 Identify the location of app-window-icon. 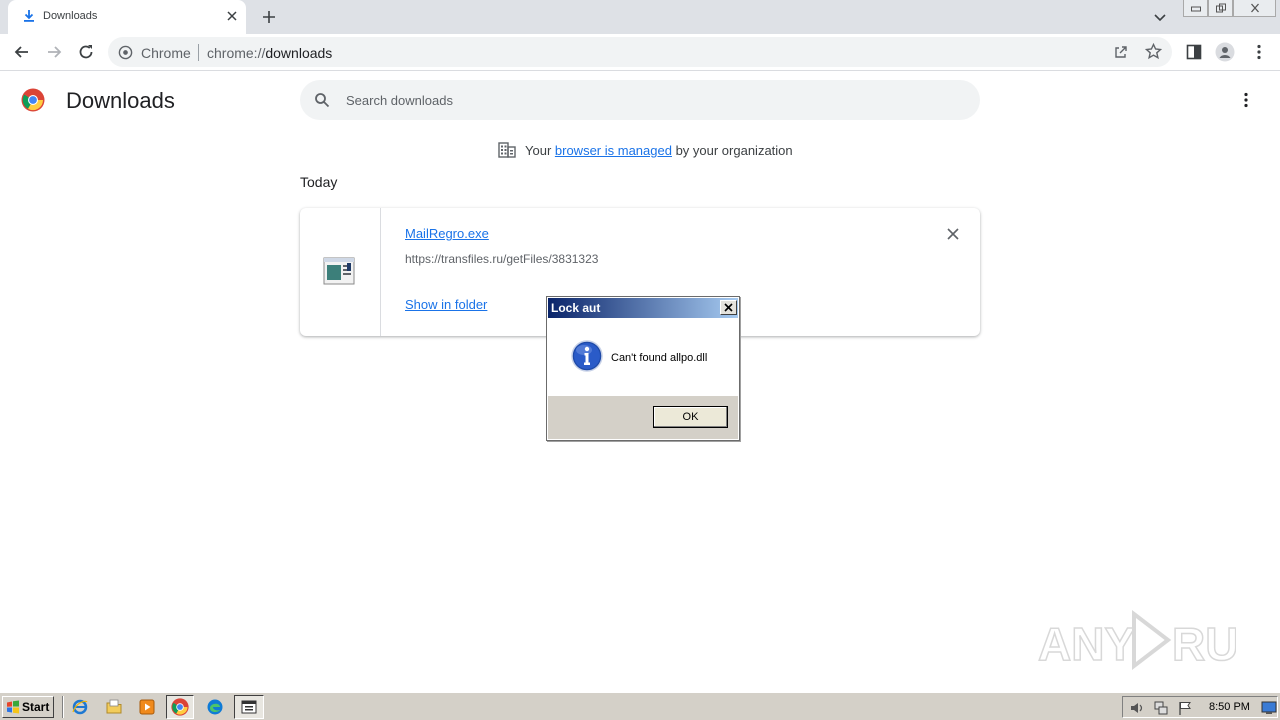
(249, 707).